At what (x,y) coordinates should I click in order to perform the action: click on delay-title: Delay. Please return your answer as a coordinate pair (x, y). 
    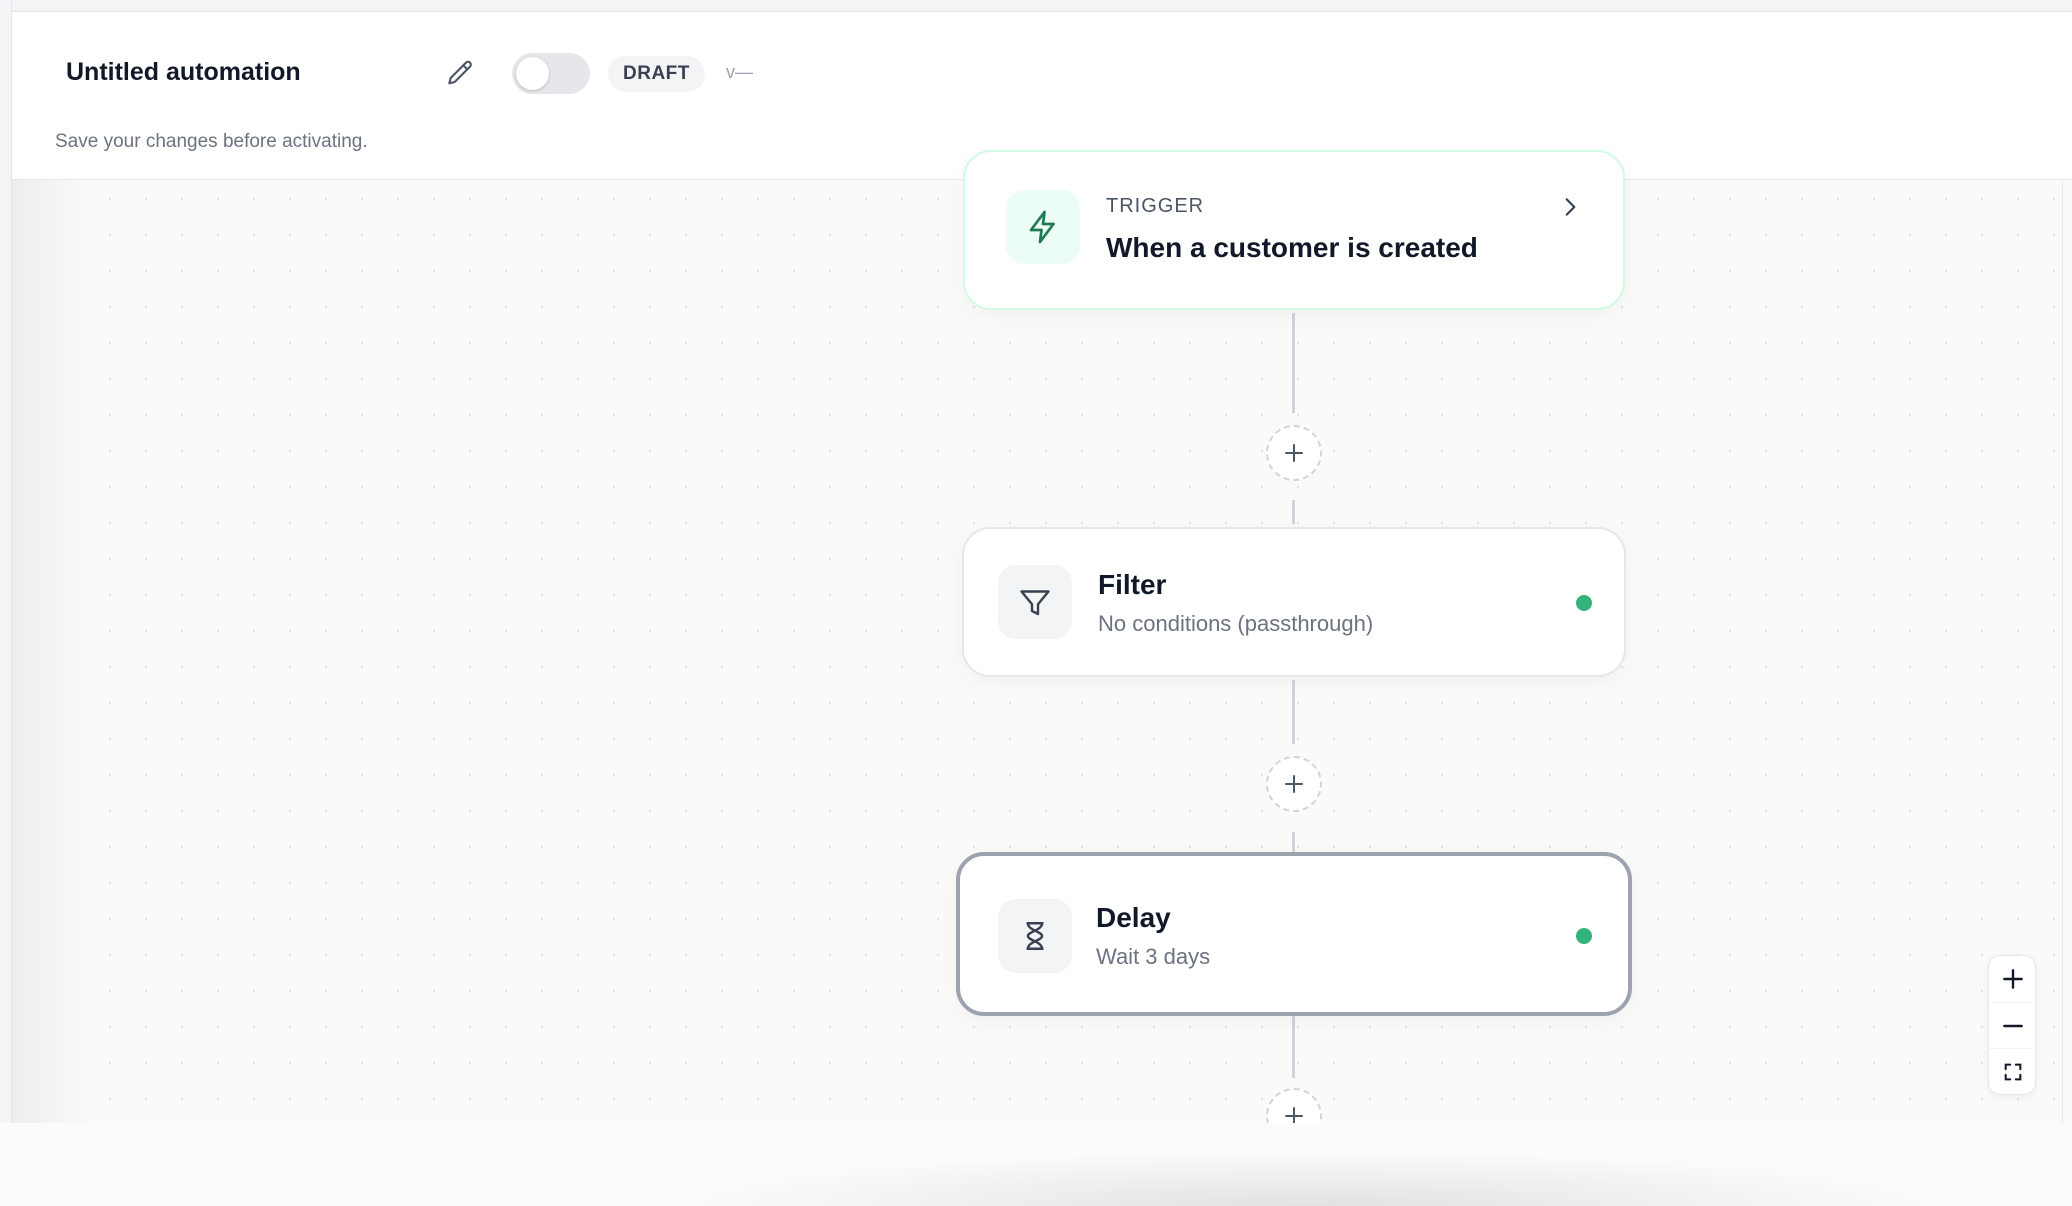
    Looking at the image, I should click on (1133, 917).